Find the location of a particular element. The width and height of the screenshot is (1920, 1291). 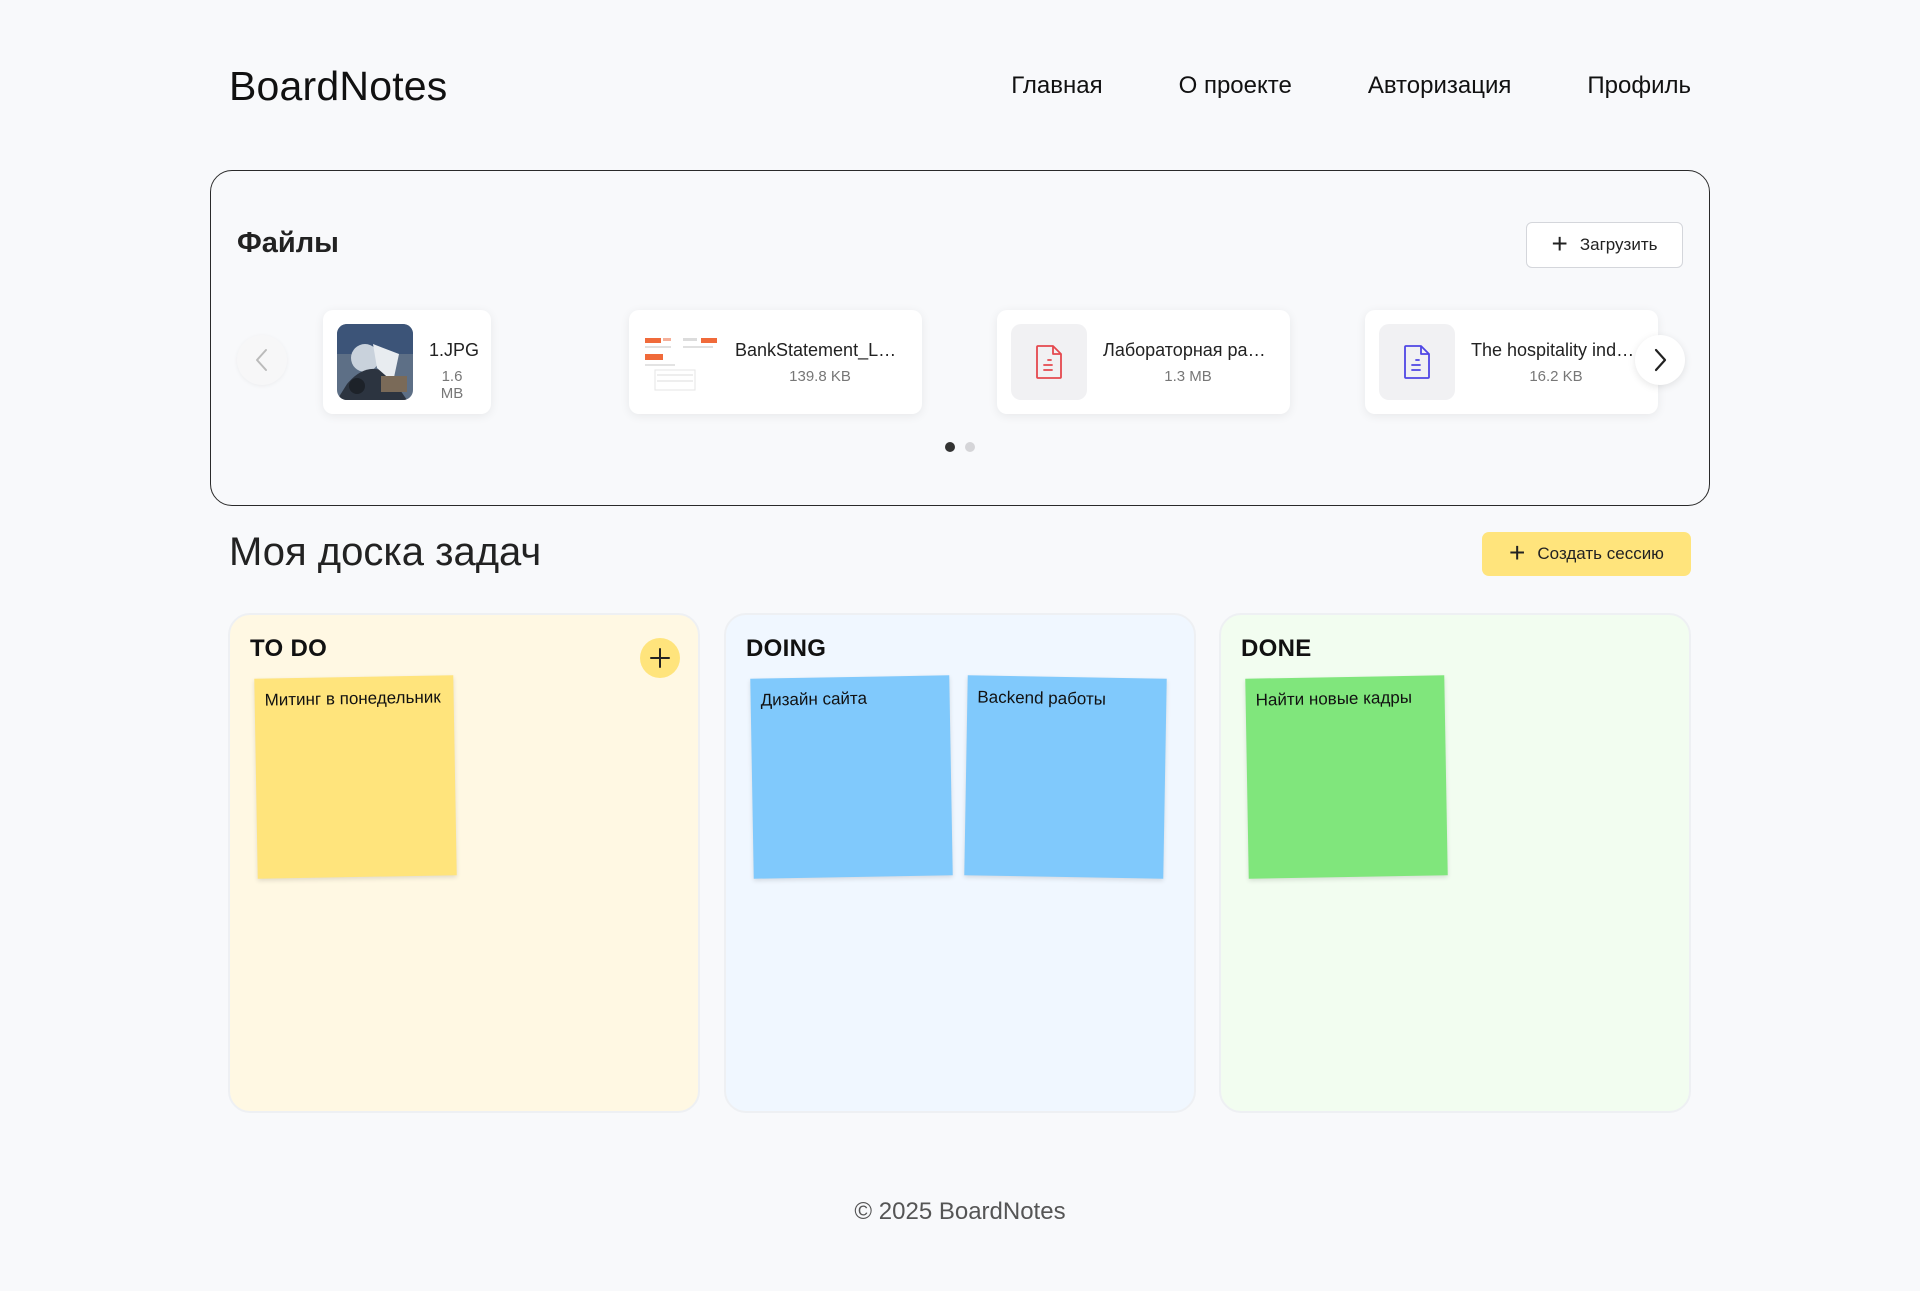

file-thumbnail-pdf is located at coordinates (1049, 362).